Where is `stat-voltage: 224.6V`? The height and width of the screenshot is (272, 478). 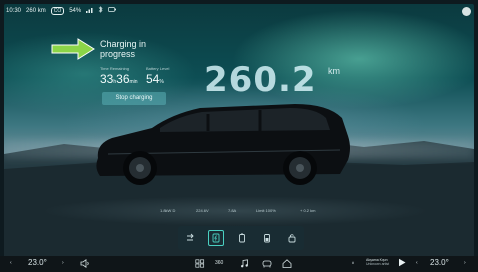
stat-voltage: 224.6V is located at coordinates (202, 210).